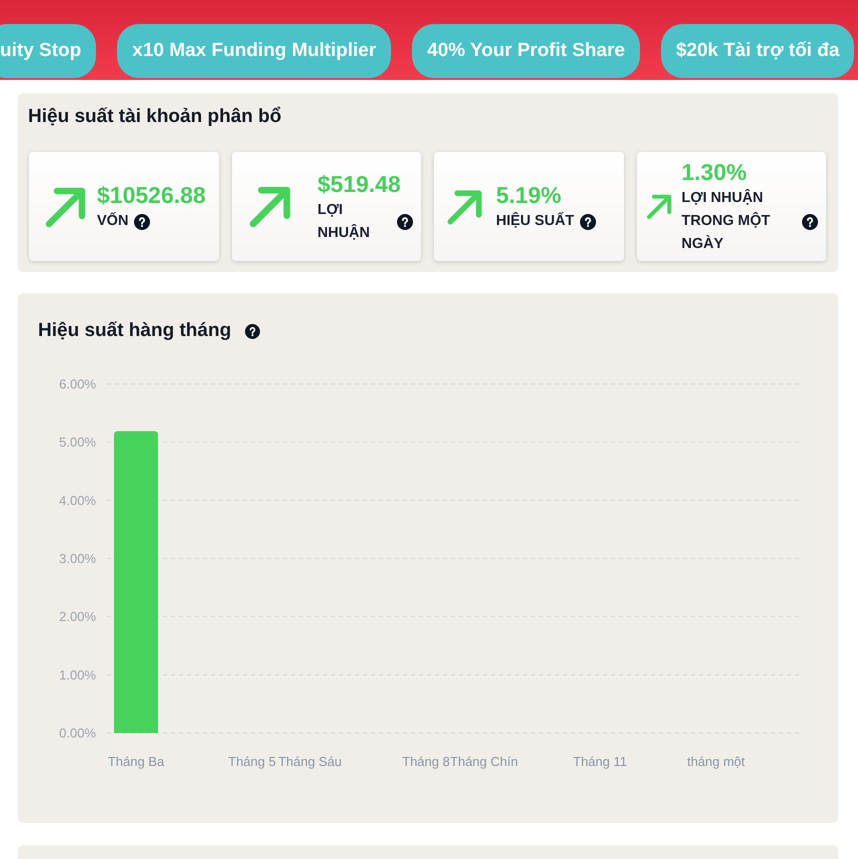 The height and width of the screenshot is (859, 858). I want to click on promo-tag: x10 Max Funding Multiplier, so click(254, 51).